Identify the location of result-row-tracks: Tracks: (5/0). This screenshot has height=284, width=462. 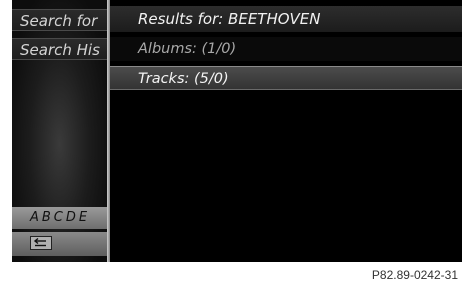
(286, 78).